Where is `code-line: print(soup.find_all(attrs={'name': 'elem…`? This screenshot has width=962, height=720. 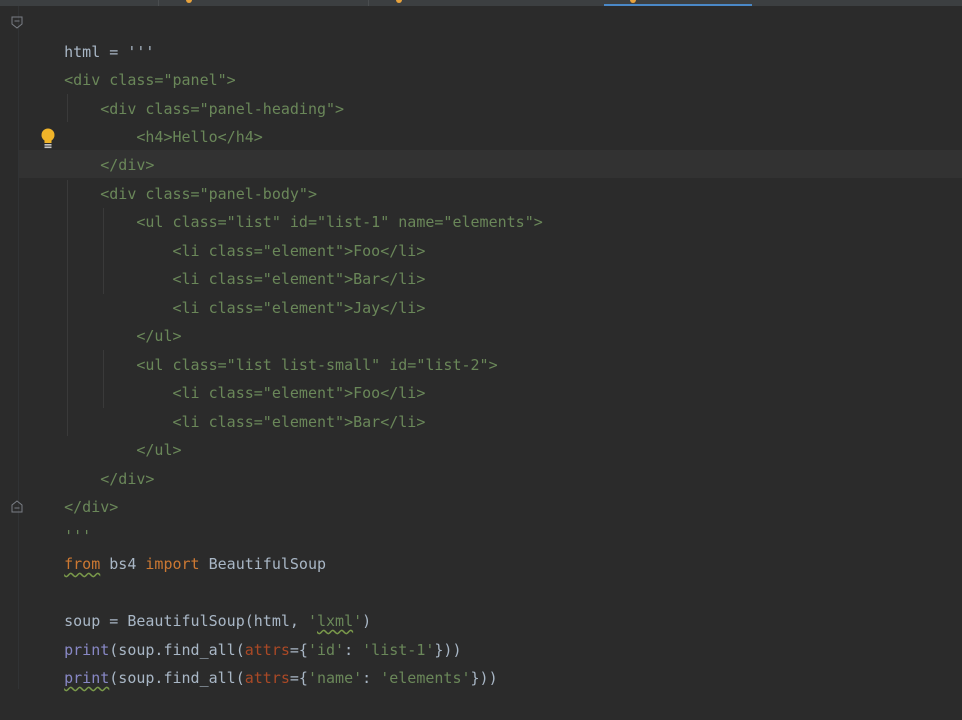
code-line: print(soup.find_all(attrs={'name': 'elem… is located at coordinates (263, 661).